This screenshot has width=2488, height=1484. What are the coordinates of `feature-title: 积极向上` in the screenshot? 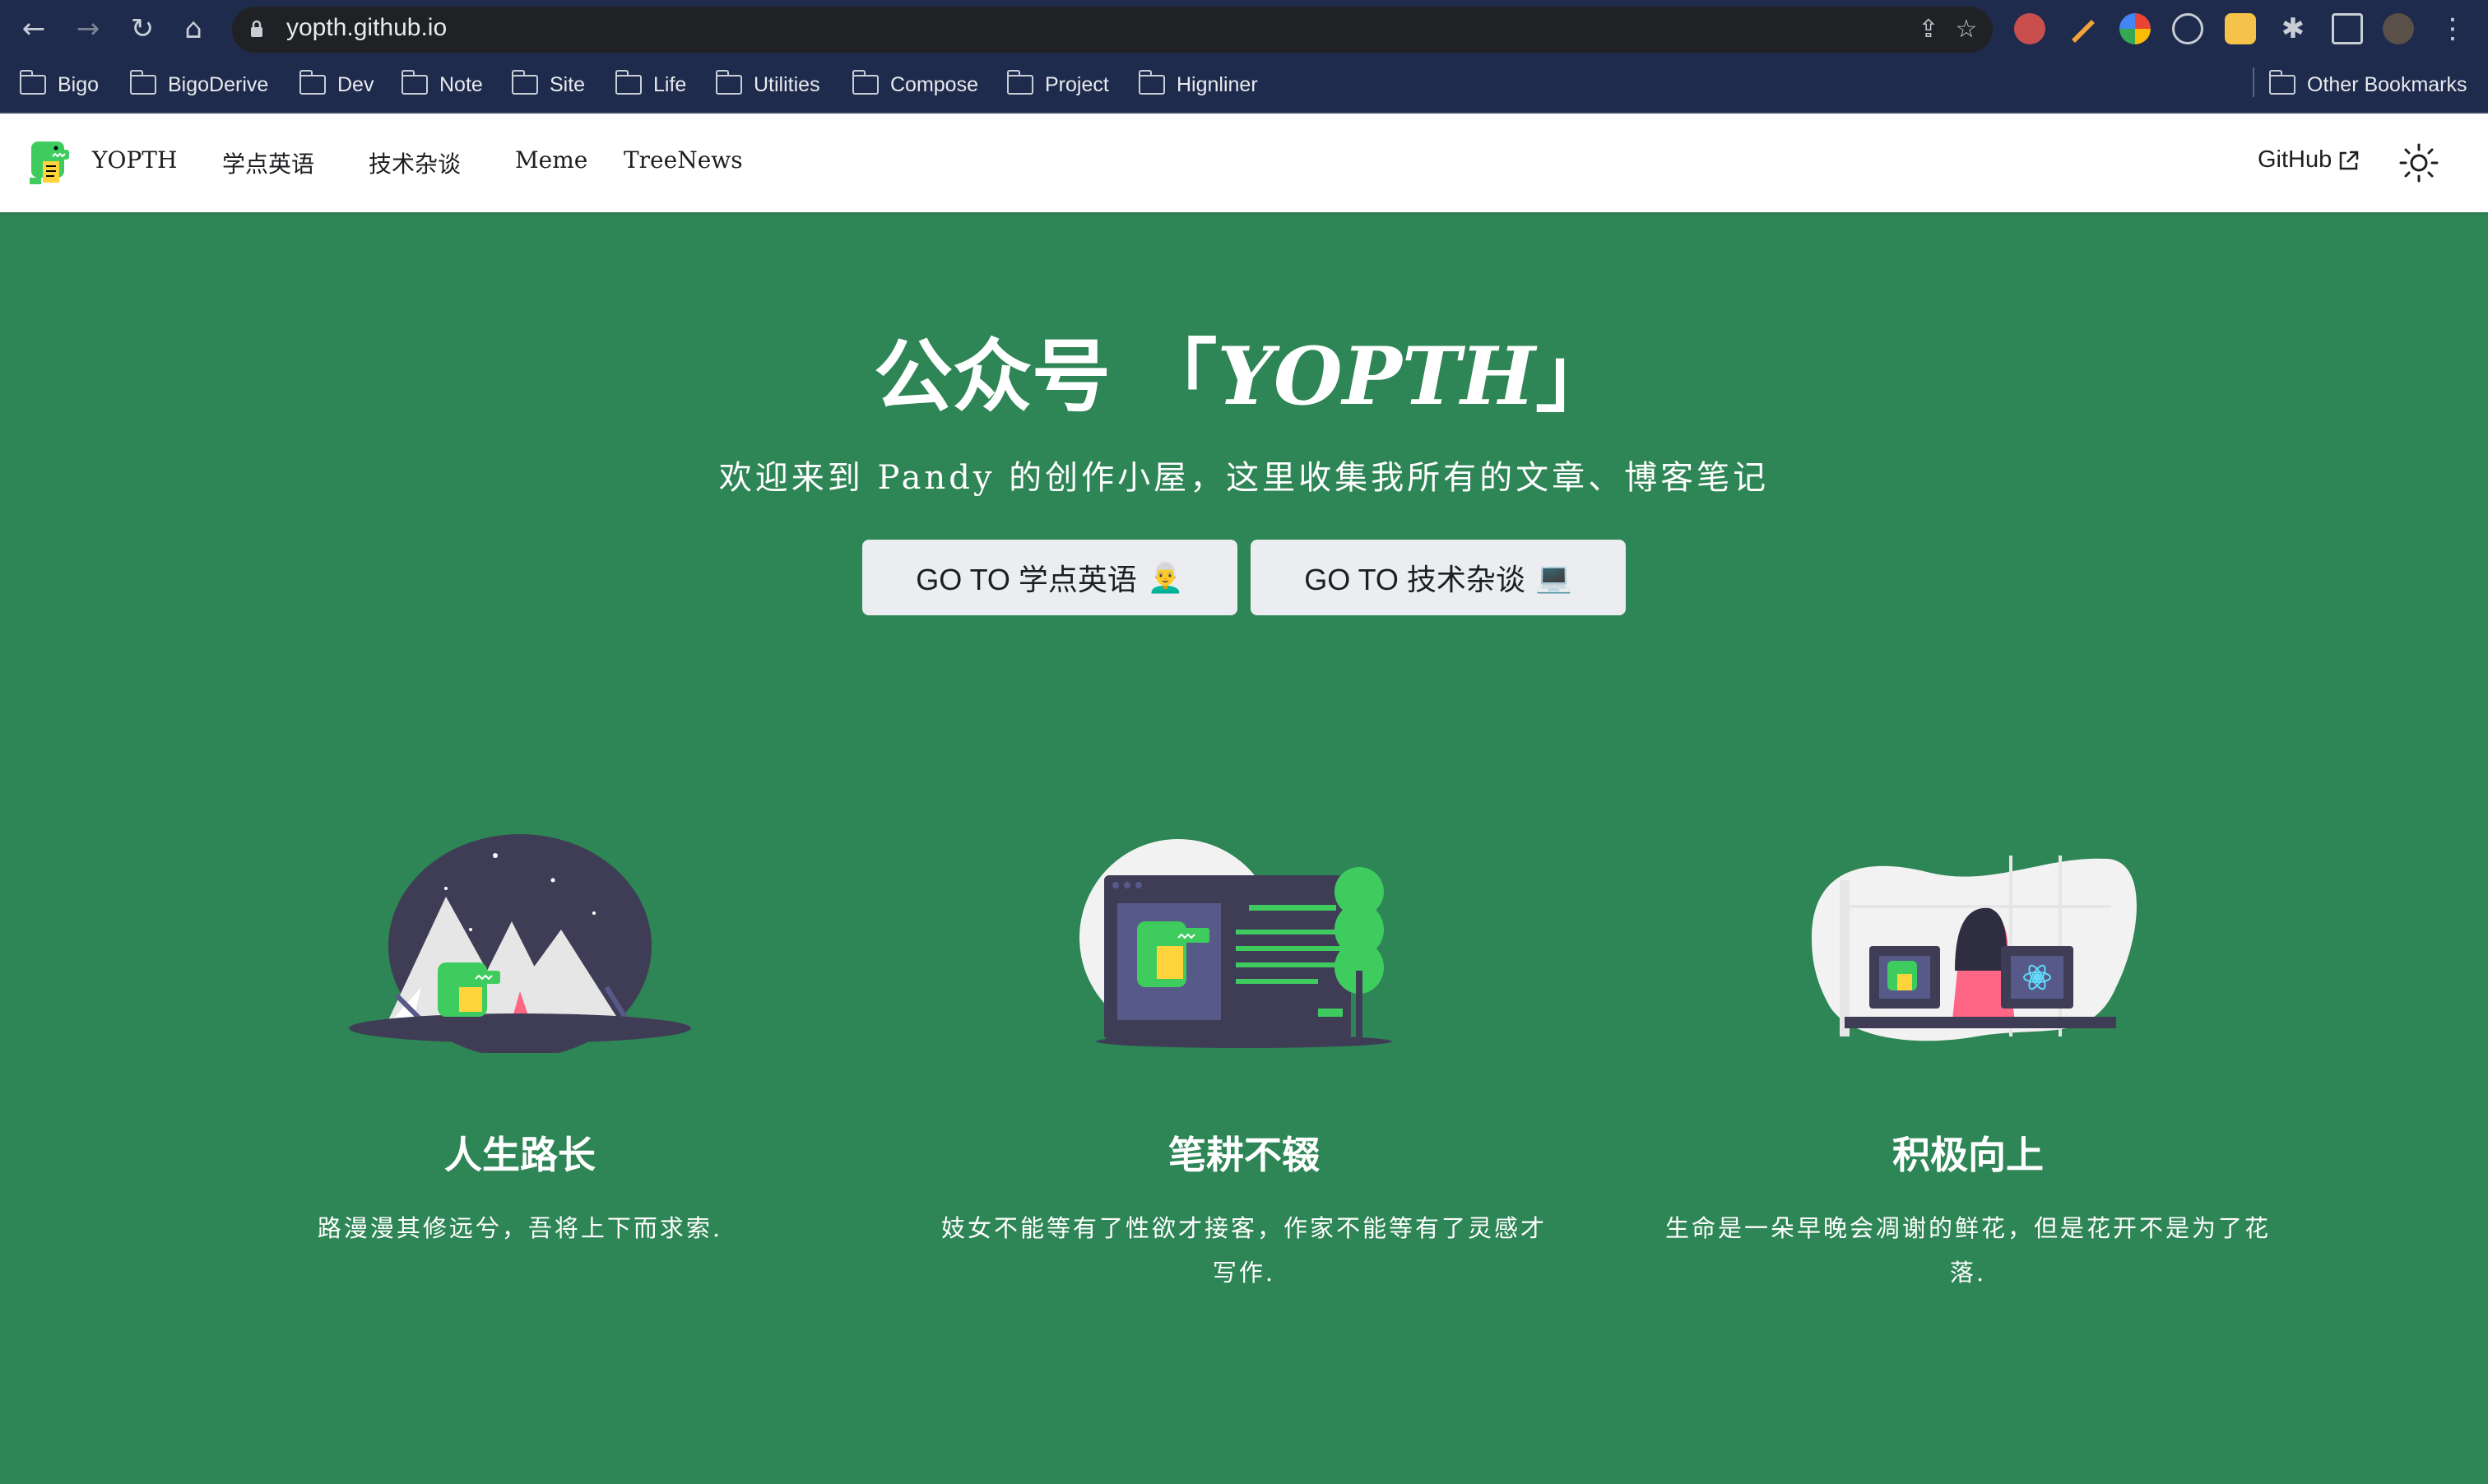 It's located at (1968, 1155).